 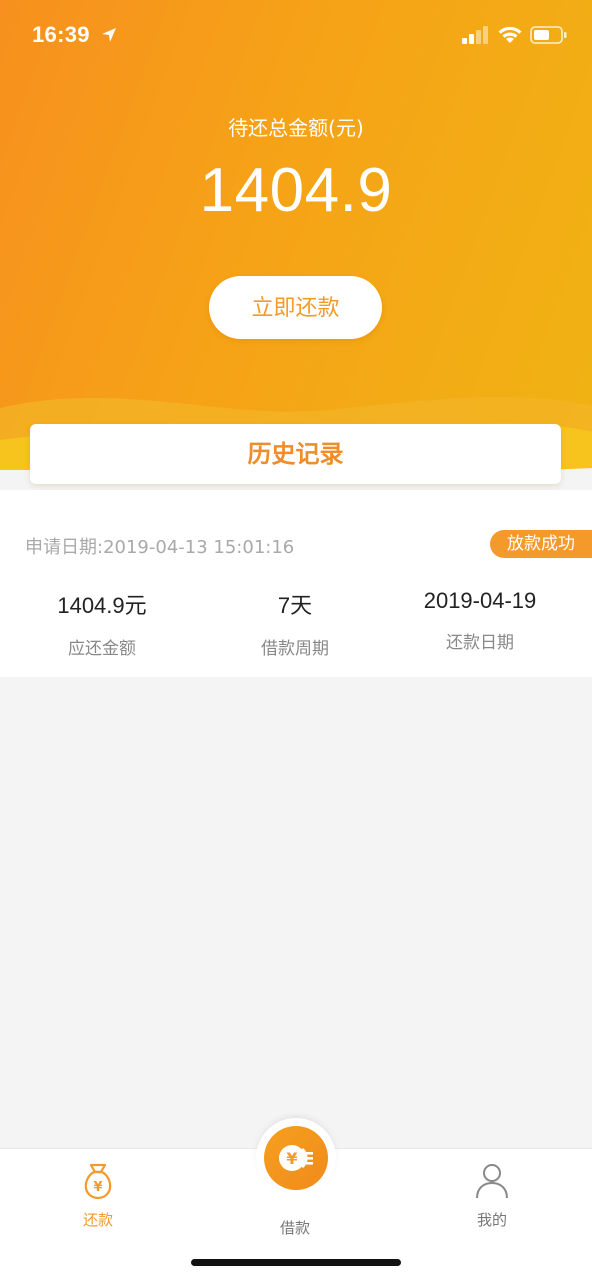 What do you see at coordinates (296, 190) in the screenshot?
I see `total-due-amount: 1404.9` at bounding box center [296, 190].